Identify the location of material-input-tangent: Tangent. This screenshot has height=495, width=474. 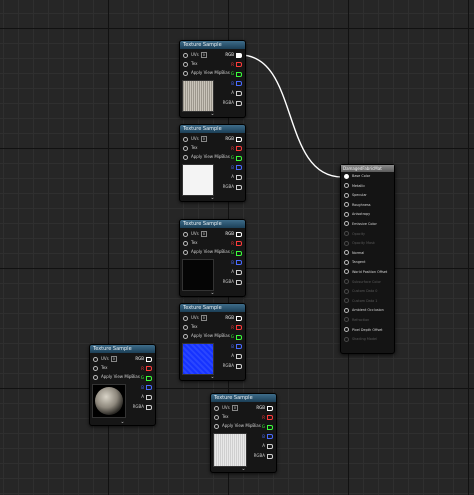
(367, 263).